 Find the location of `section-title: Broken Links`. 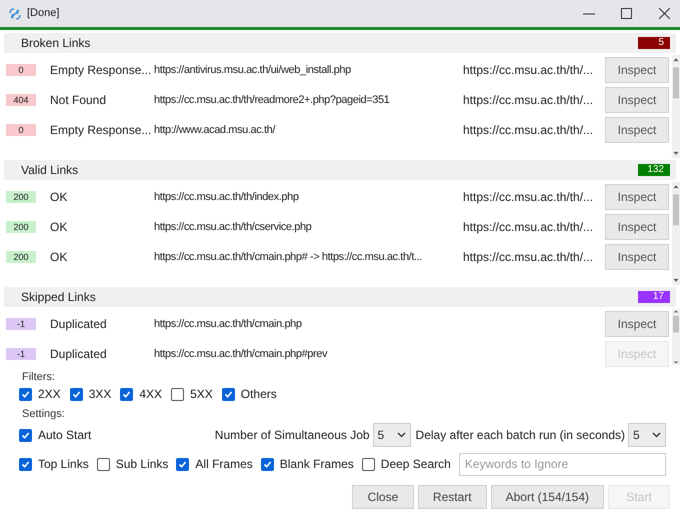

section-title: Broken Links is located at coordinates (55, 43).